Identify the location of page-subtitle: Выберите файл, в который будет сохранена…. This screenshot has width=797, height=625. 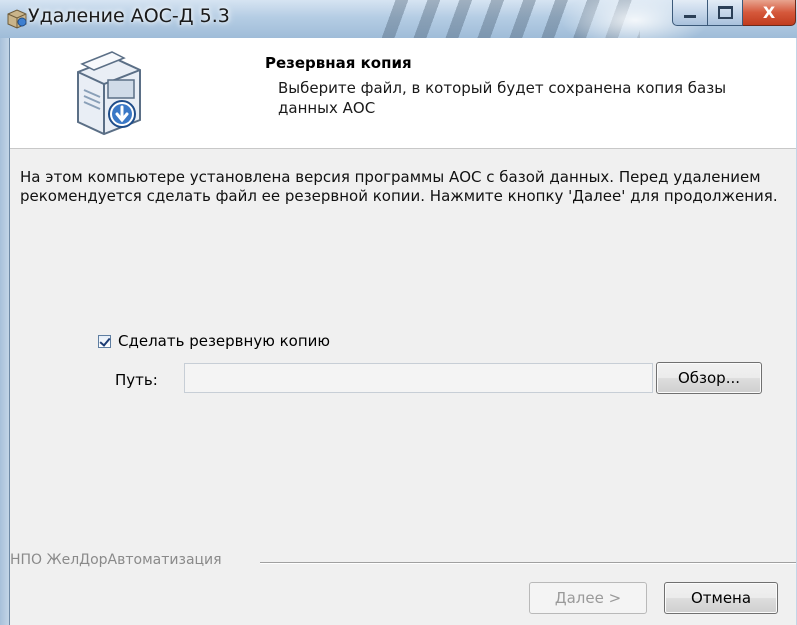
(502, 98).